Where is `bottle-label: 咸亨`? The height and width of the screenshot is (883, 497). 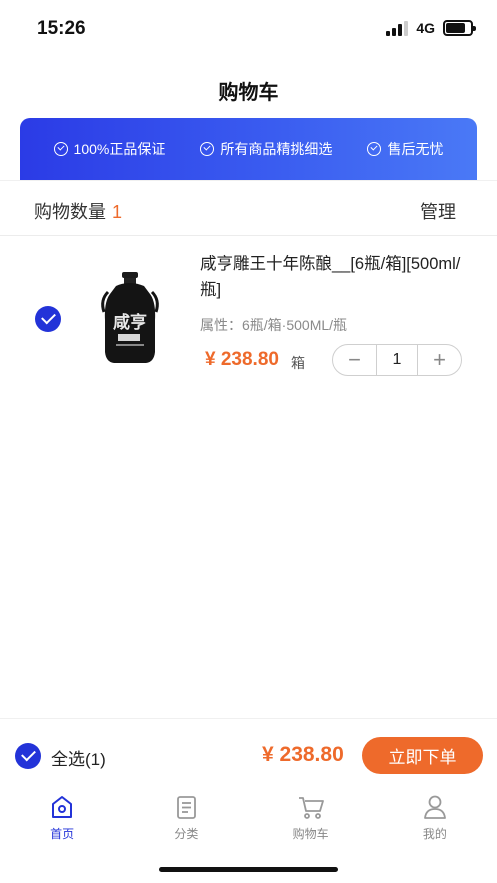
bottle-label: 咸亨 is located at coordinates (130, 322).